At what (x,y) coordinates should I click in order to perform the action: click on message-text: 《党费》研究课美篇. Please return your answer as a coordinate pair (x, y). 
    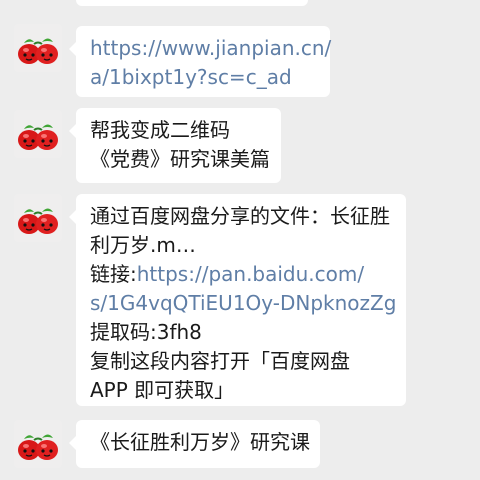
    Looking at the image, I should click on (180, 159).